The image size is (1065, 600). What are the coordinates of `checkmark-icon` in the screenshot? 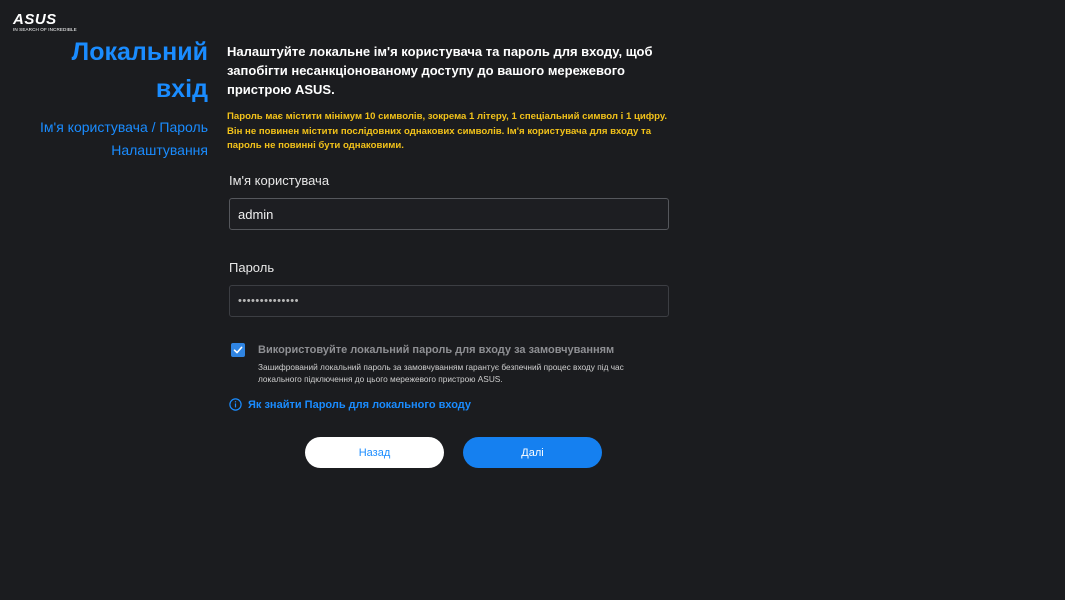 It's located at (238, 350).